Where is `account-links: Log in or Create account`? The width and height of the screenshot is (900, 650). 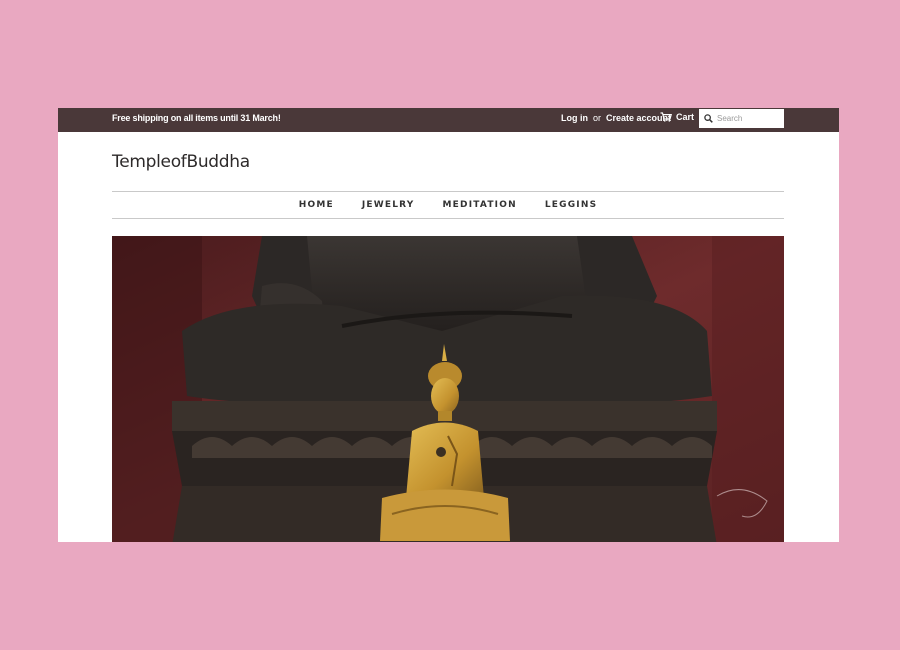 account-links: Log in or Create account is located at coordinates (616, 118).